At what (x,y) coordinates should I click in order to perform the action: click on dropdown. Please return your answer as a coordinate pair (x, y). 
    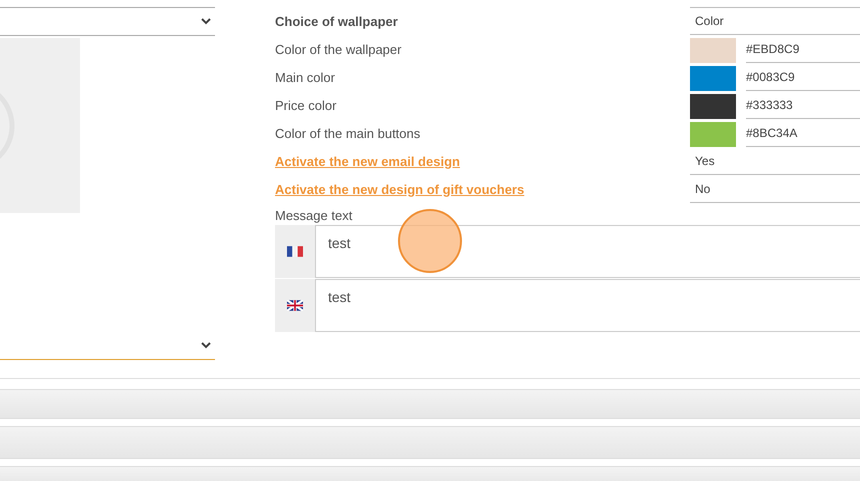
    Looking at the image, I should click on (107, 21).